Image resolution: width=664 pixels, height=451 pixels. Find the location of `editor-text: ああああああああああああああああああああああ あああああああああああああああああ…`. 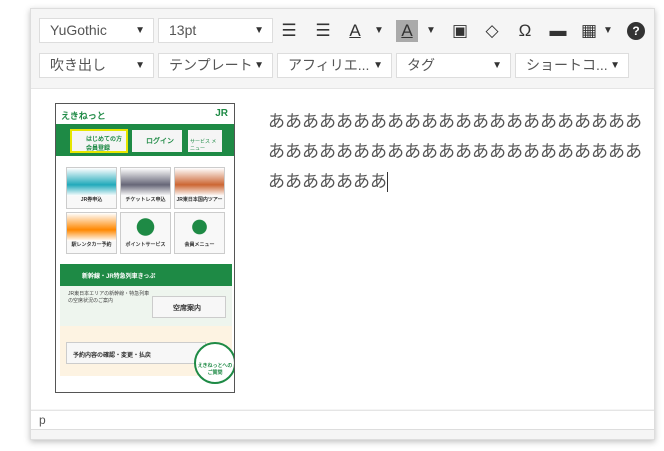

editor-text: ああああああああああああああああああああああ あああああああああああああああああ… is located at coordinates (461, 152).